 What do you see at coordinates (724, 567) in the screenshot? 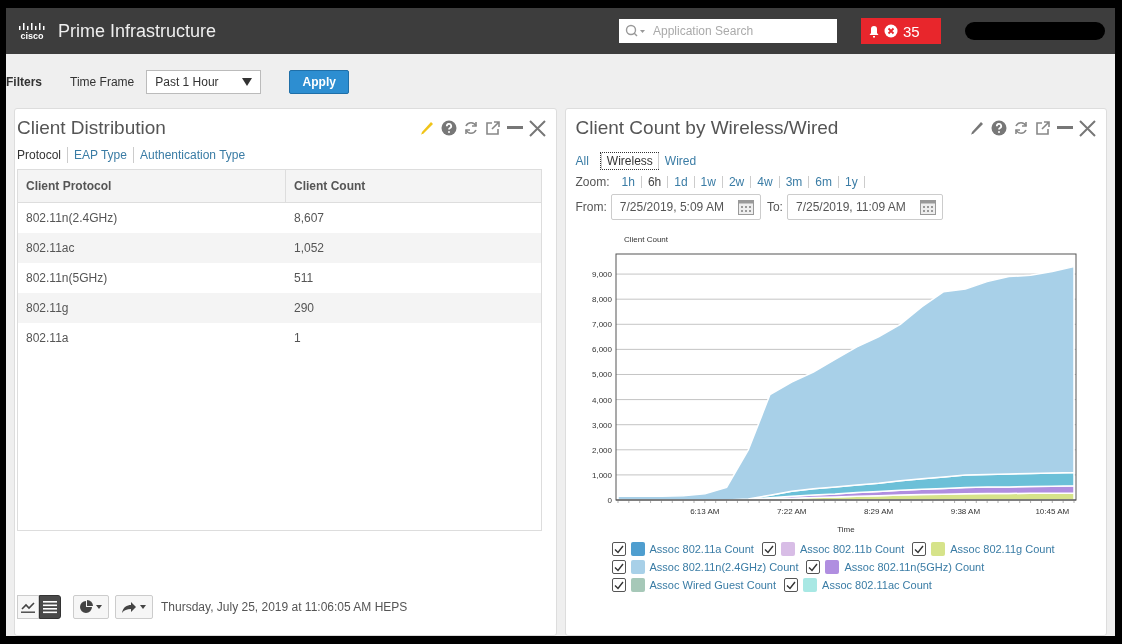
I see `legend-label: Assoc 802.11n(2.4GHz) Count` at bounding box center [724, 567].